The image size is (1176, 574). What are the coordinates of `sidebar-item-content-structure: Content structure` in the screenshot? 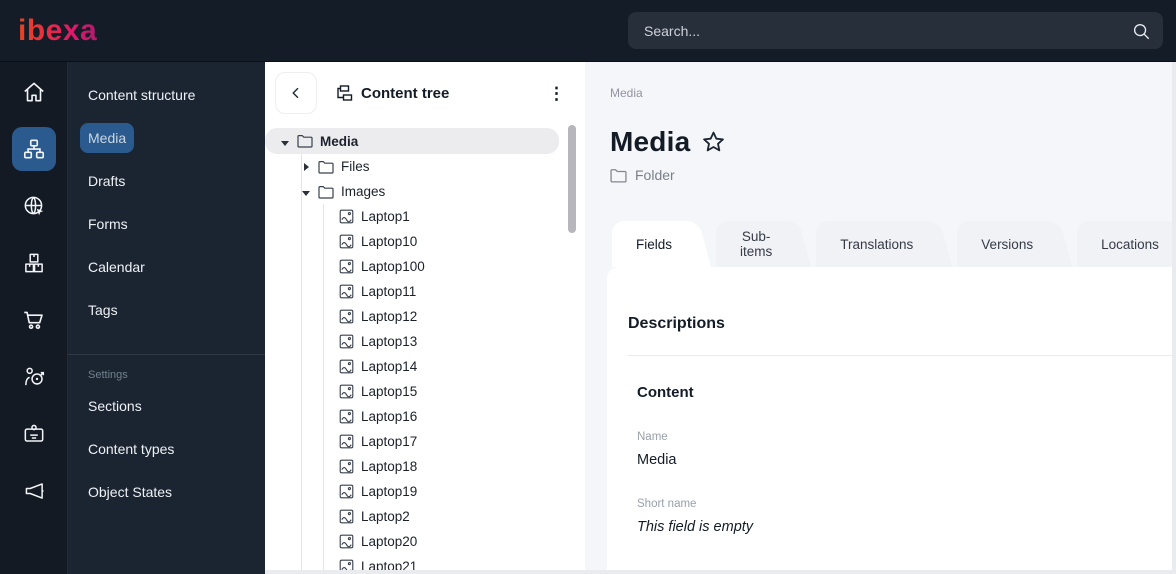 It's located at (141, 95).